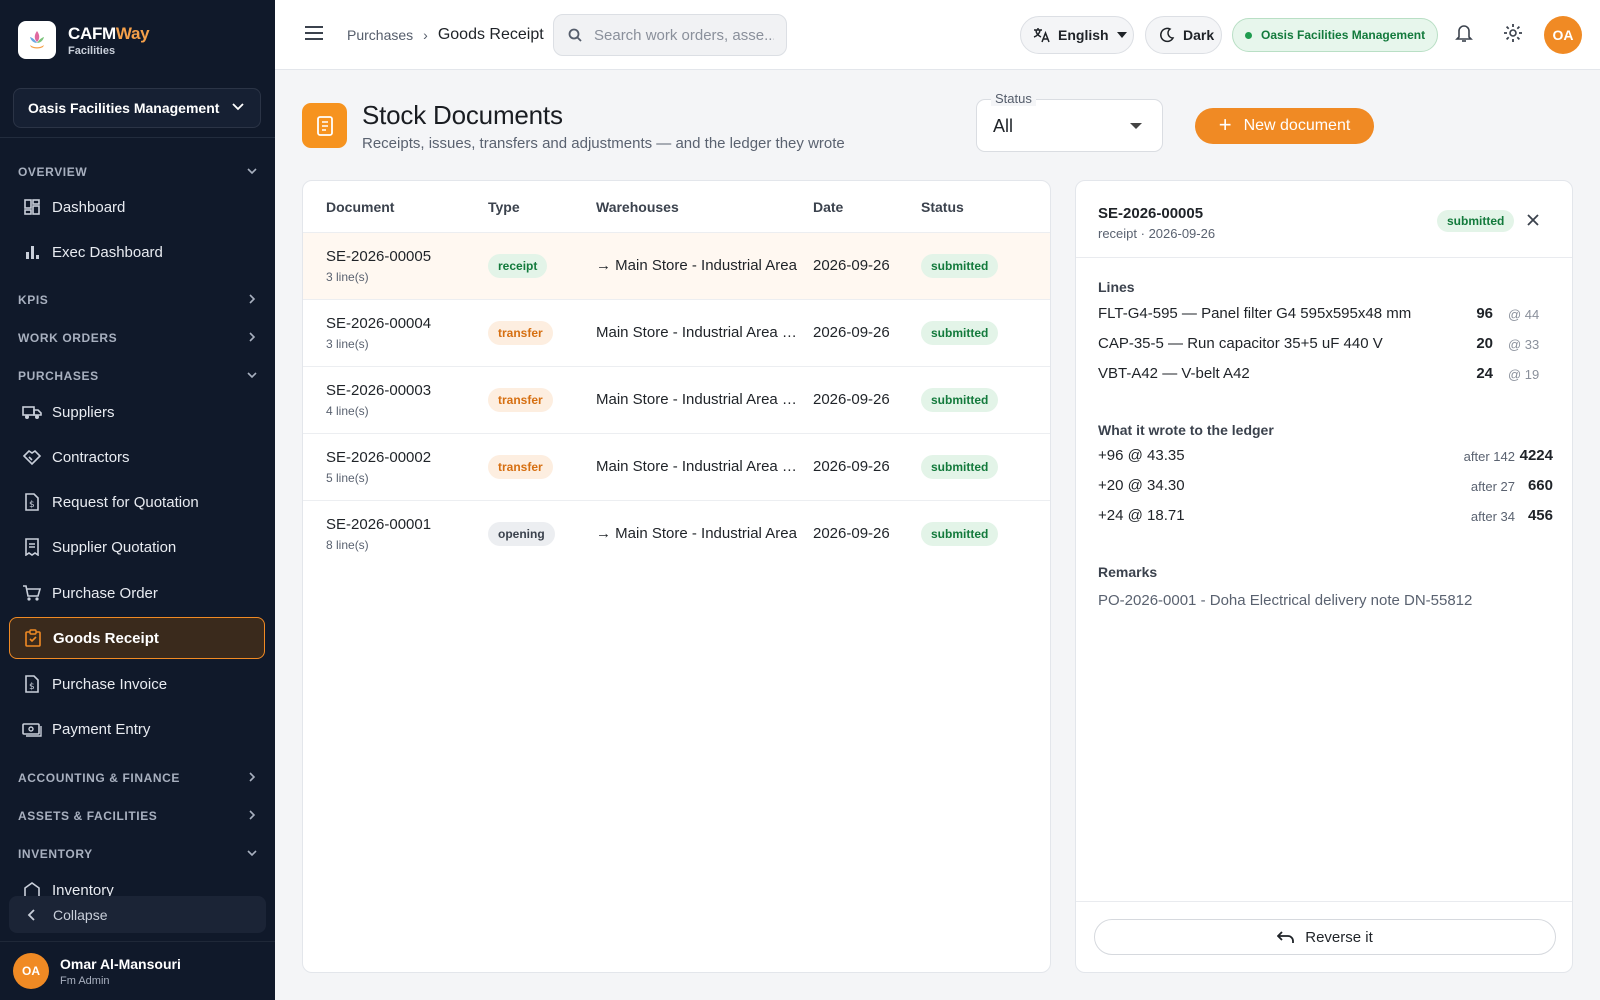 This screenshot has width=1600, height=1000. I want to click on section-purchases: PURCHASES, so click(140, 376).